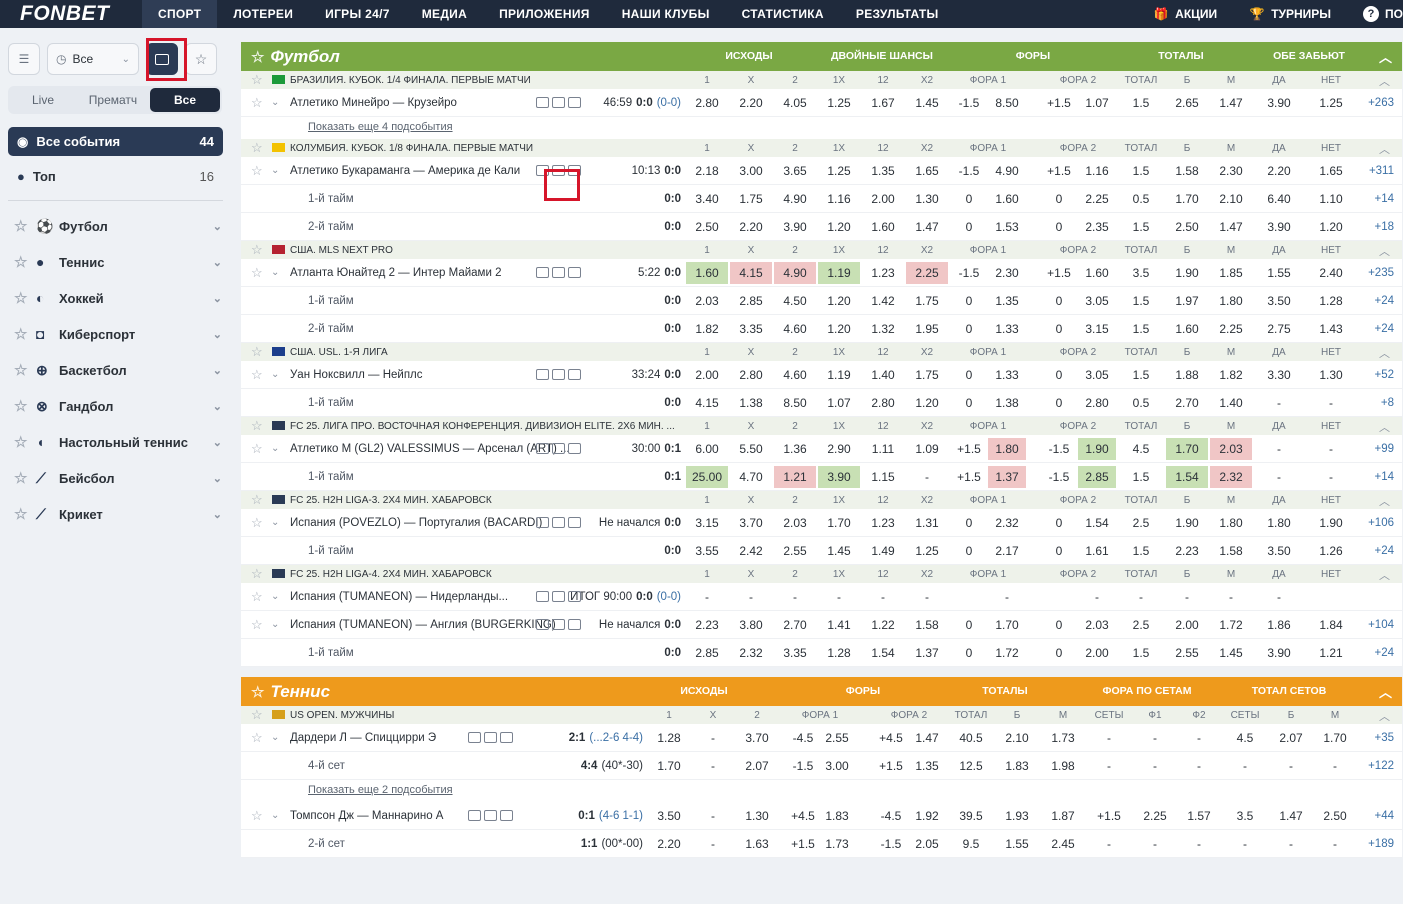 This screenshot has width=1403, height=904. What do you see at coordinates (795, 199) in the screenshot?
I see `odds-cell: 4.90` at bounding box center [795, 199].